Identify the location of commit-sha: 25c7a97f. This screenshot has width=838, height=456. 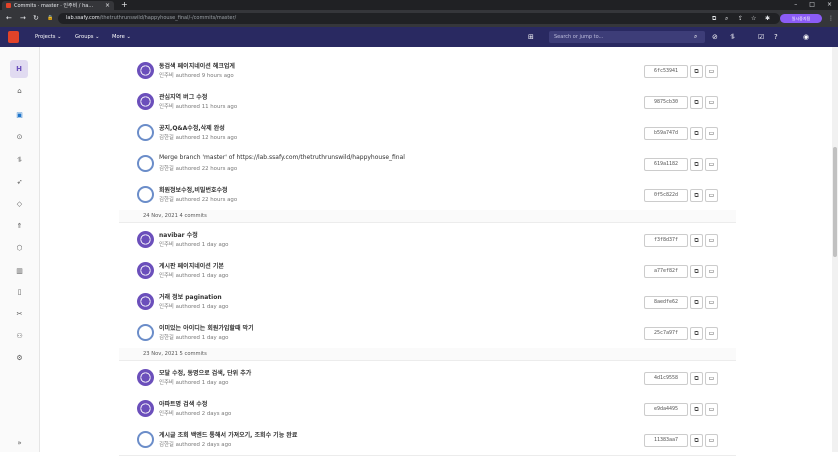
(666, 333).